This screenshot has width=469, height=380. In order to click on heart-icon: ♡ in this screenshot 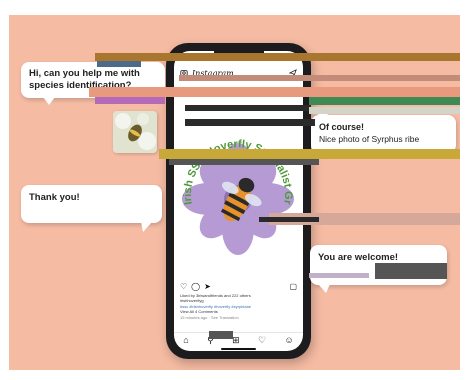, I will do `click(183, 286)`.